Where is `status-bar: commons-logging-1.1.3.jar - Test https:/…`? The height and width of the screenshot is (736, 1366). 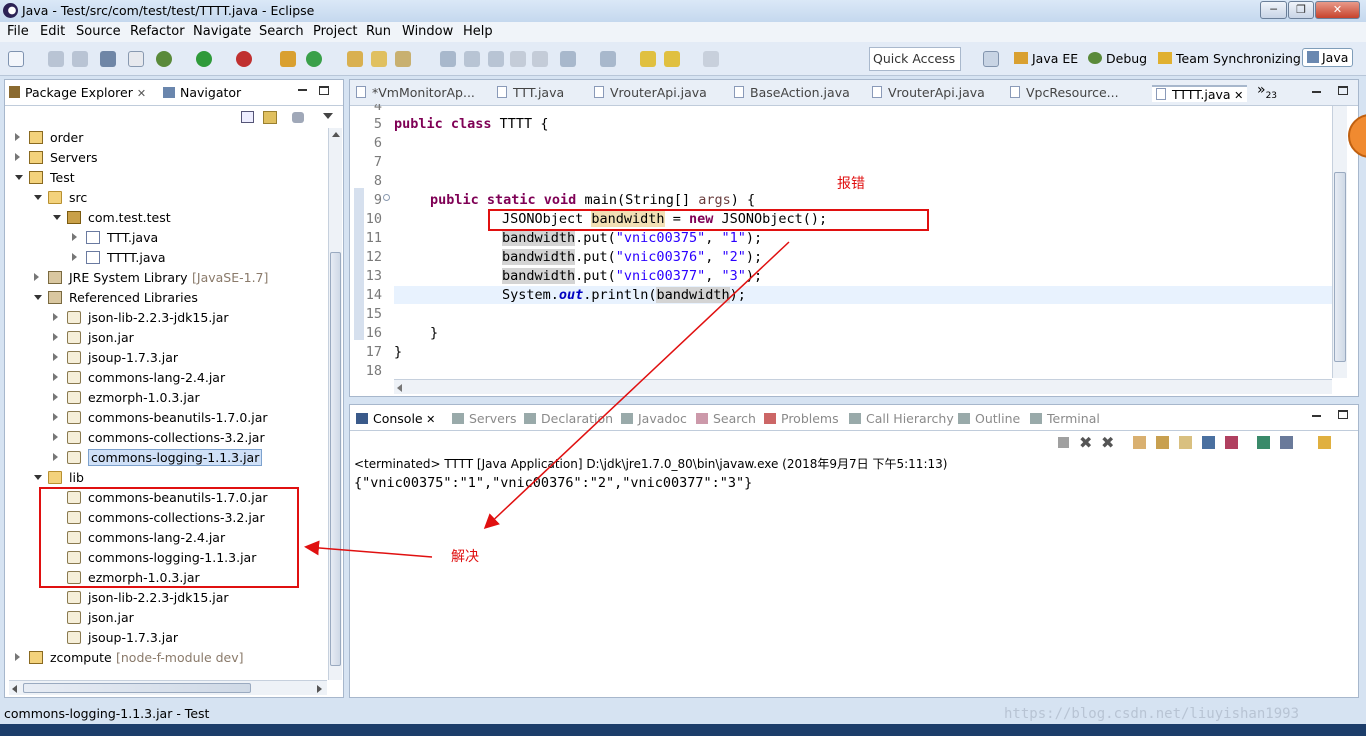 status-bar: commons-logging-1.1.3.jar - Test https:/… is located at coordinates (683, 713).